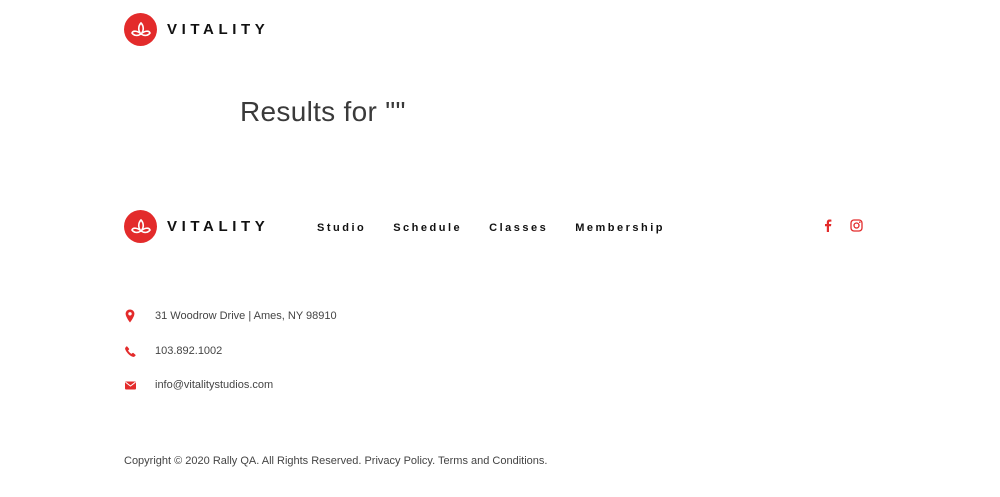 Image resolution: width=1000 pixels, height=497 pixels. I want to click on contact-phone: 103.892.1002, so click(173, 351).